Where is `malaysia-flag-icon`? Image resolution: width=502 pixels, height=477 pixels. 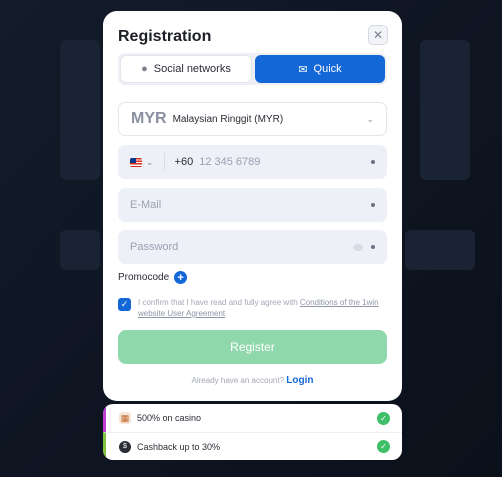 malaysia-flag-icon is located at coordinates (136, 162).